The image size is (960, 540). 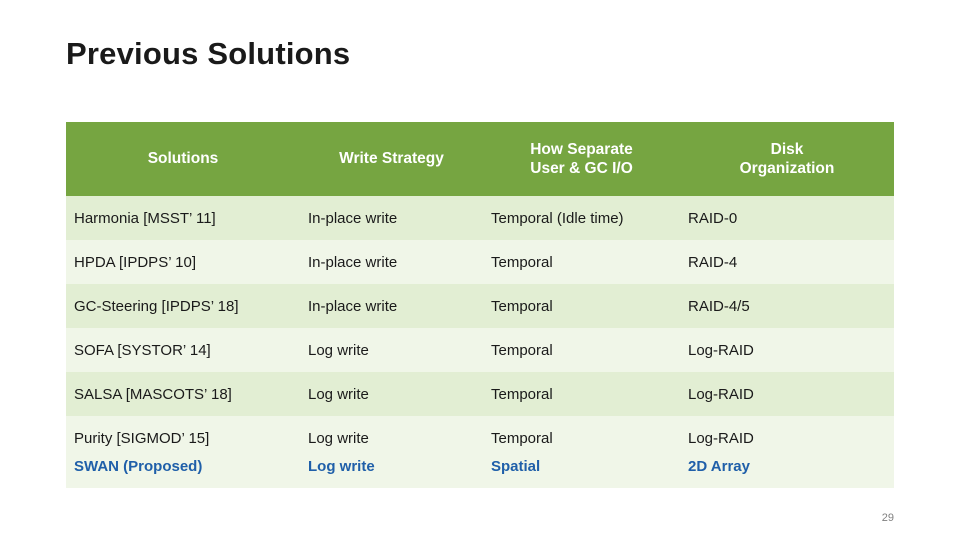 I want to click on cell-separation: Spatial, so click(x=581, y=470).